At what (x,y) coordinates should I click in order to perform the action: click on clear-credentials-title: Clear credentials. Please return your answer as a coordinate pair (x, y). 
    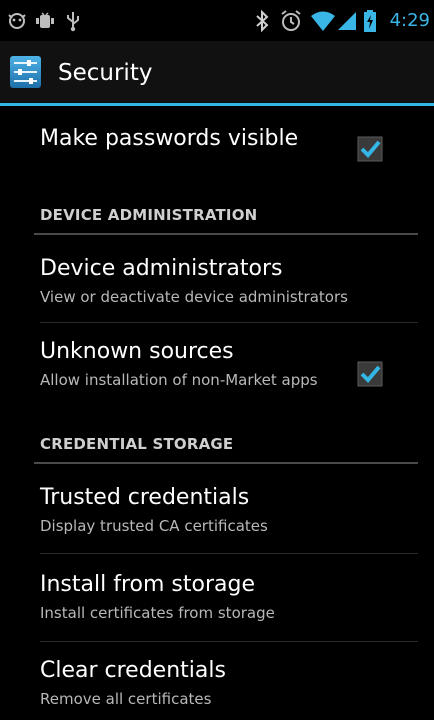
    Looking at the image, I should click on (133, 670).